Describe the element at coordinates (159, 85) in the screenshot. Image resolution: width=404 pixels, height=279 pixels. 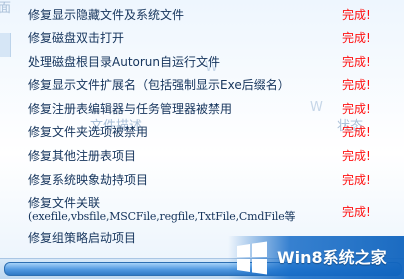
I see `repair-item-label: 修复显示文件扩展名（包括强制显示Exe后缀名）` at that location.